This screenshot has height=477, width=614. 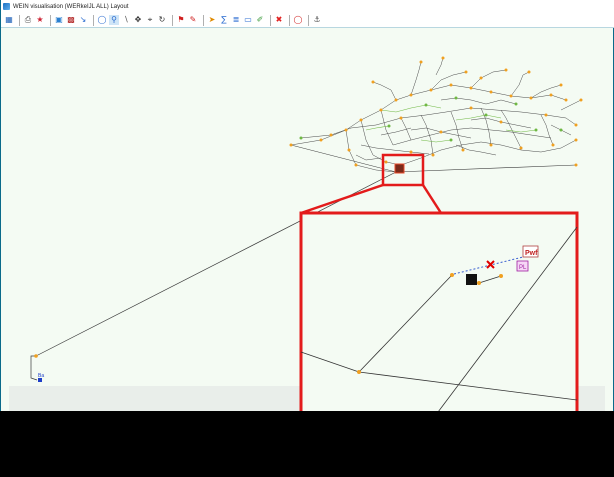 I want to click on pl-label: PL, so click(x=523, y=268).